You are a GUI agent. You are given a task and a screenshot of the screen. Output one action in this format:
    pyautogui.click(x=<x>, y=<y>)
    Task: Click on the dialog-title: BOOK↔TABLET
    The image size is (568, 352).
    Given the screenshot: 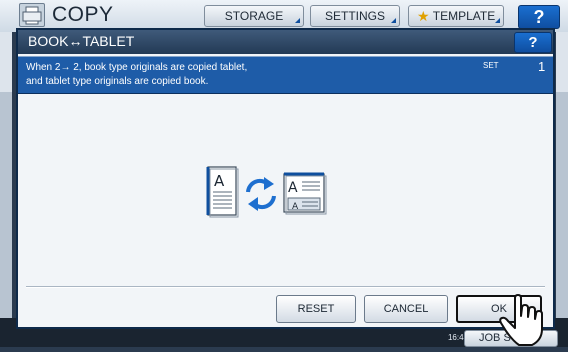 What is the action you would take?
    pyautogui.click(x=81, y=41)
    